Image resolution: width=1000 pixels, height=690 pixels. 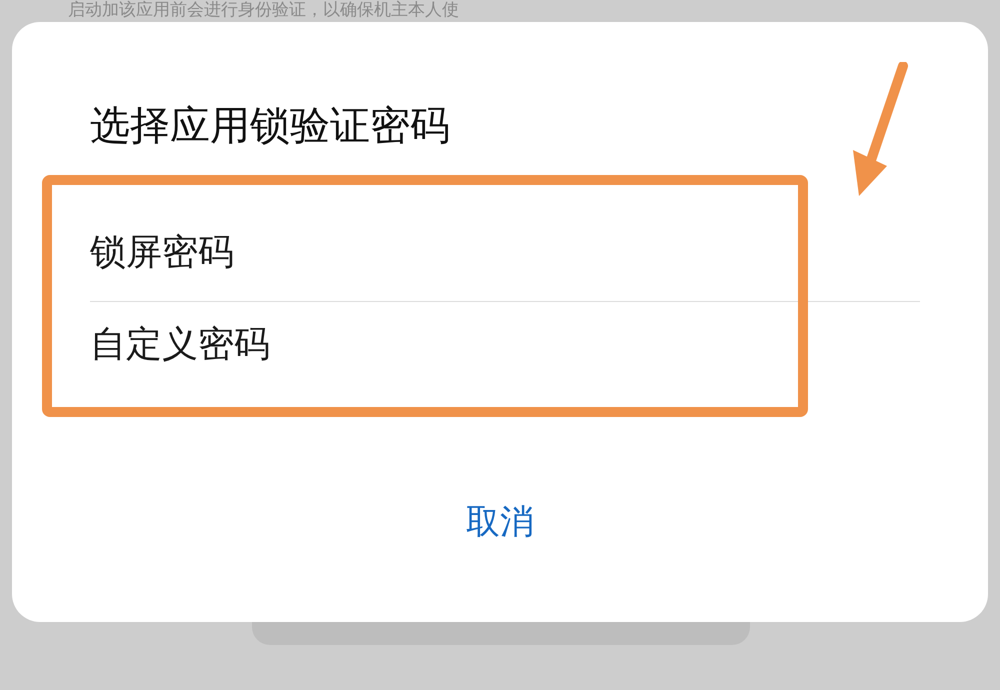 I want to click on option-item: 锁屏密码, so click(x=500, y=255).